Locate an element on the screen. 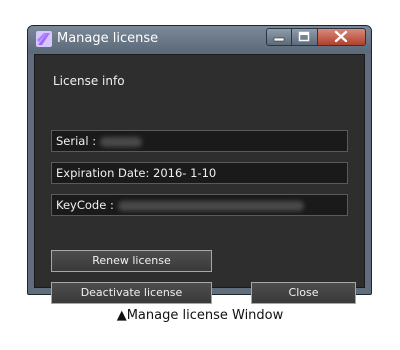  maximize-icon is located at coordinates (304, 36).